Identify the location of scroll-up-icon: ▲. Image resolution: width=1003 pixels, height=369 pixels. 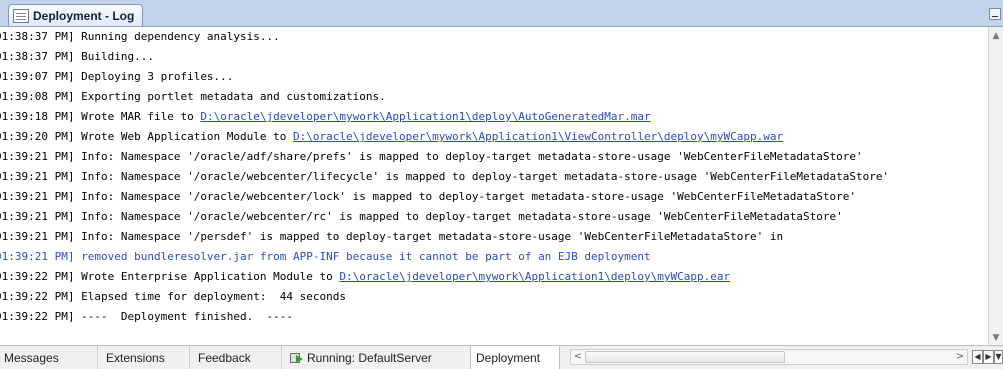
(996, 36).